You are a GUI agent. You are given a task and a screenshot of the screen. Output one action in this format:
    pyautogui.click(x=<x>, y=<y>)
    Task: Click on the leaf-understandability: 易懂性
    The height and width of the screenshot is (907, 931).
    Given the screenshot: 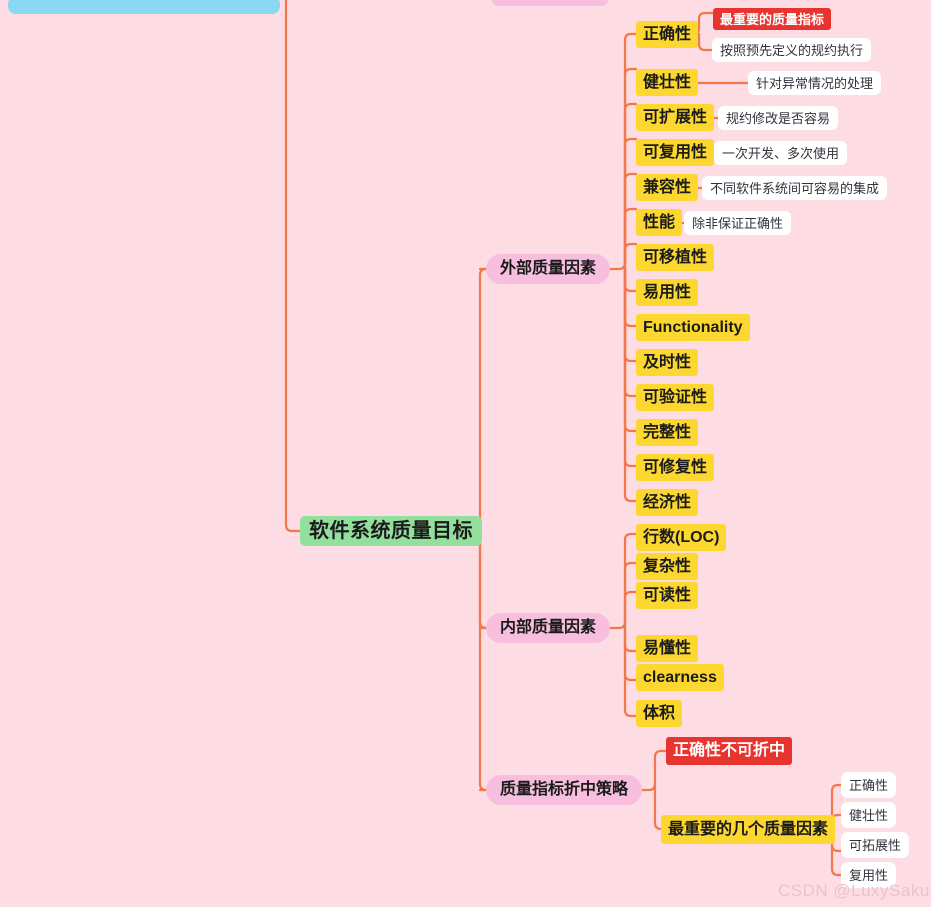 What is the action you would take?
    pyautogui.click(x=667, y=648)
    